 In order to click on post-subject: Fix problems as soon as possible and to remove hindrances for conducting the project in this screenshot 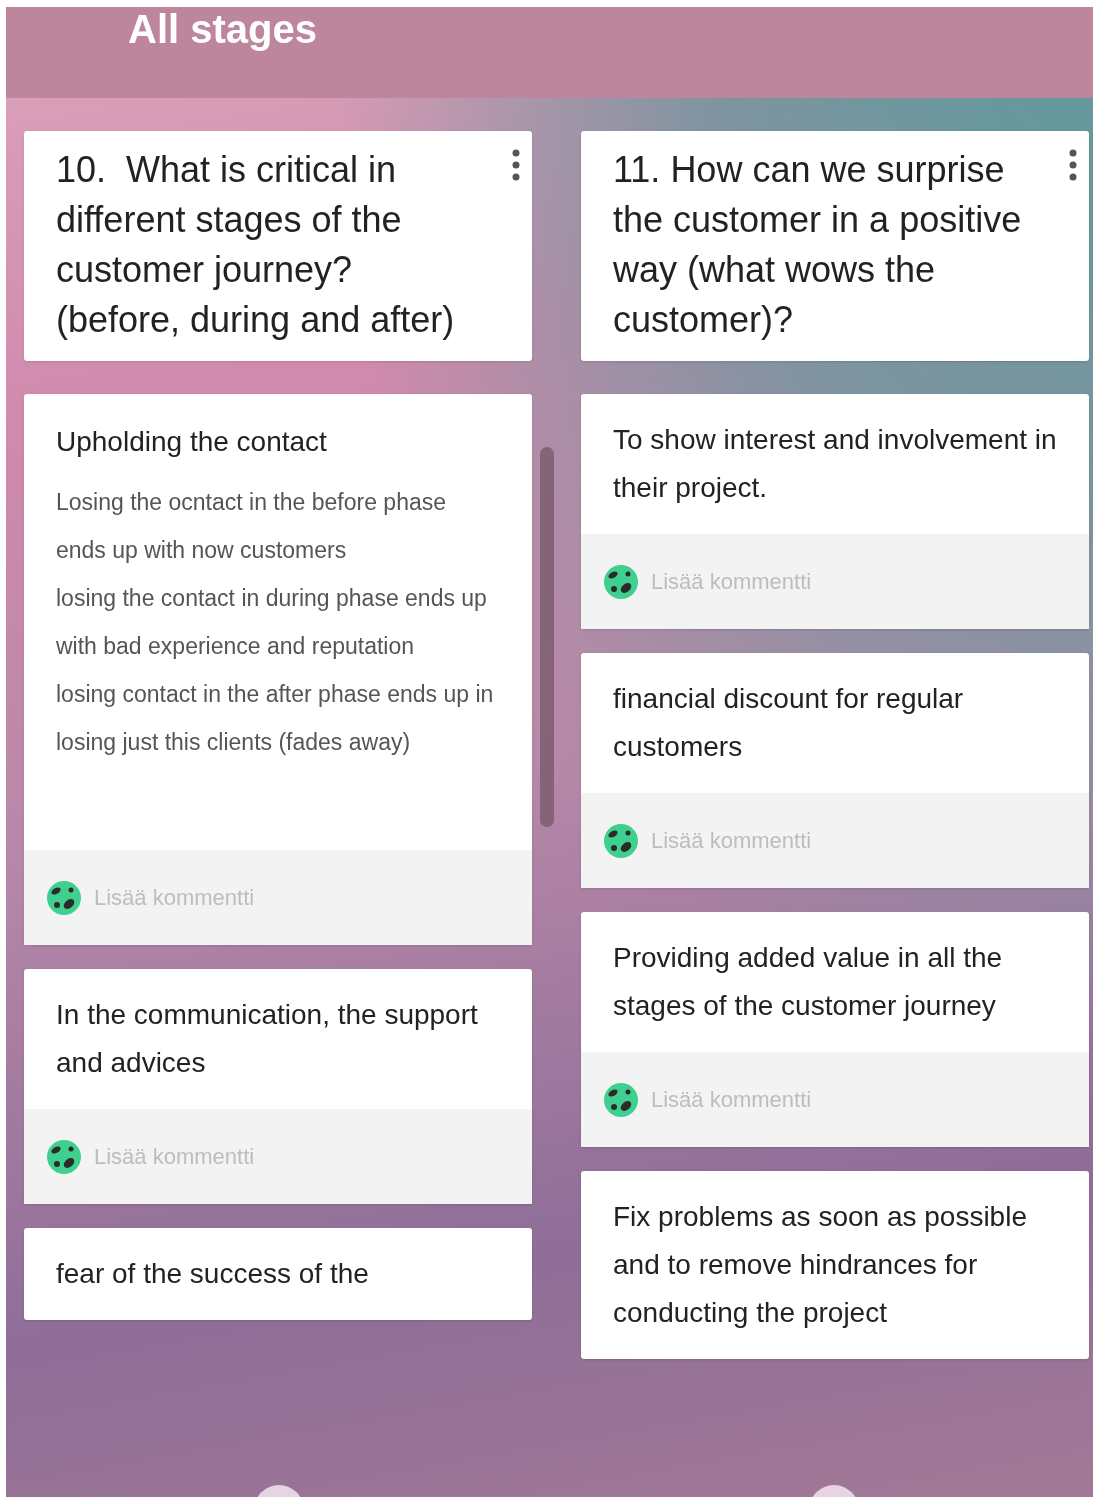, I will do `click(820, 1265)`.